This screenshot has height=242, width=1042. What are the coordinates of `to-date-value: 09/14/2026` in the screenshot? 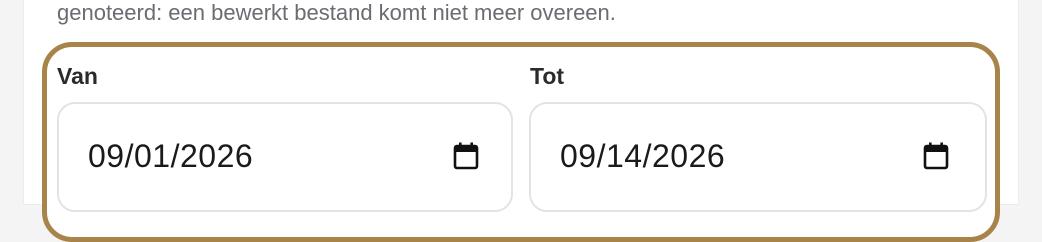 It's located at (643, 156).